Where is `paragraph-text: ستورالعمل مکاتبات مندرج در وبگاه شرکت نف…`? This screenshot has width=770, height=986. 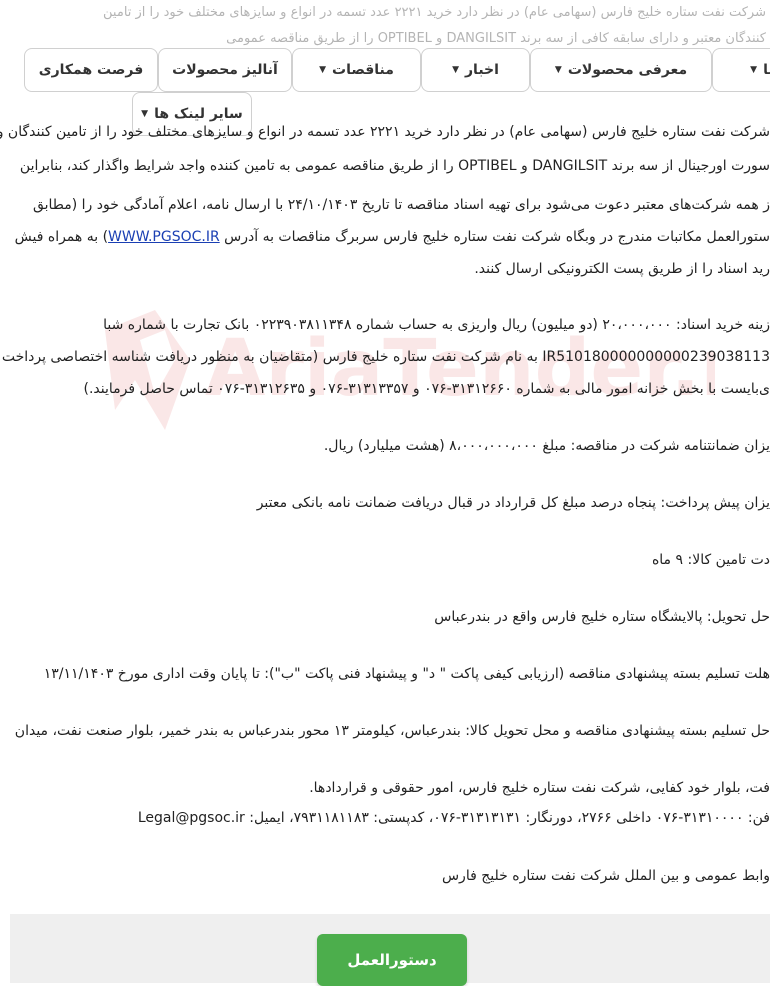
paragraph-text: ستورالعمل مکاتبات مندرج در وبگاه شرکت نف… is located at coordinates (495, 237).